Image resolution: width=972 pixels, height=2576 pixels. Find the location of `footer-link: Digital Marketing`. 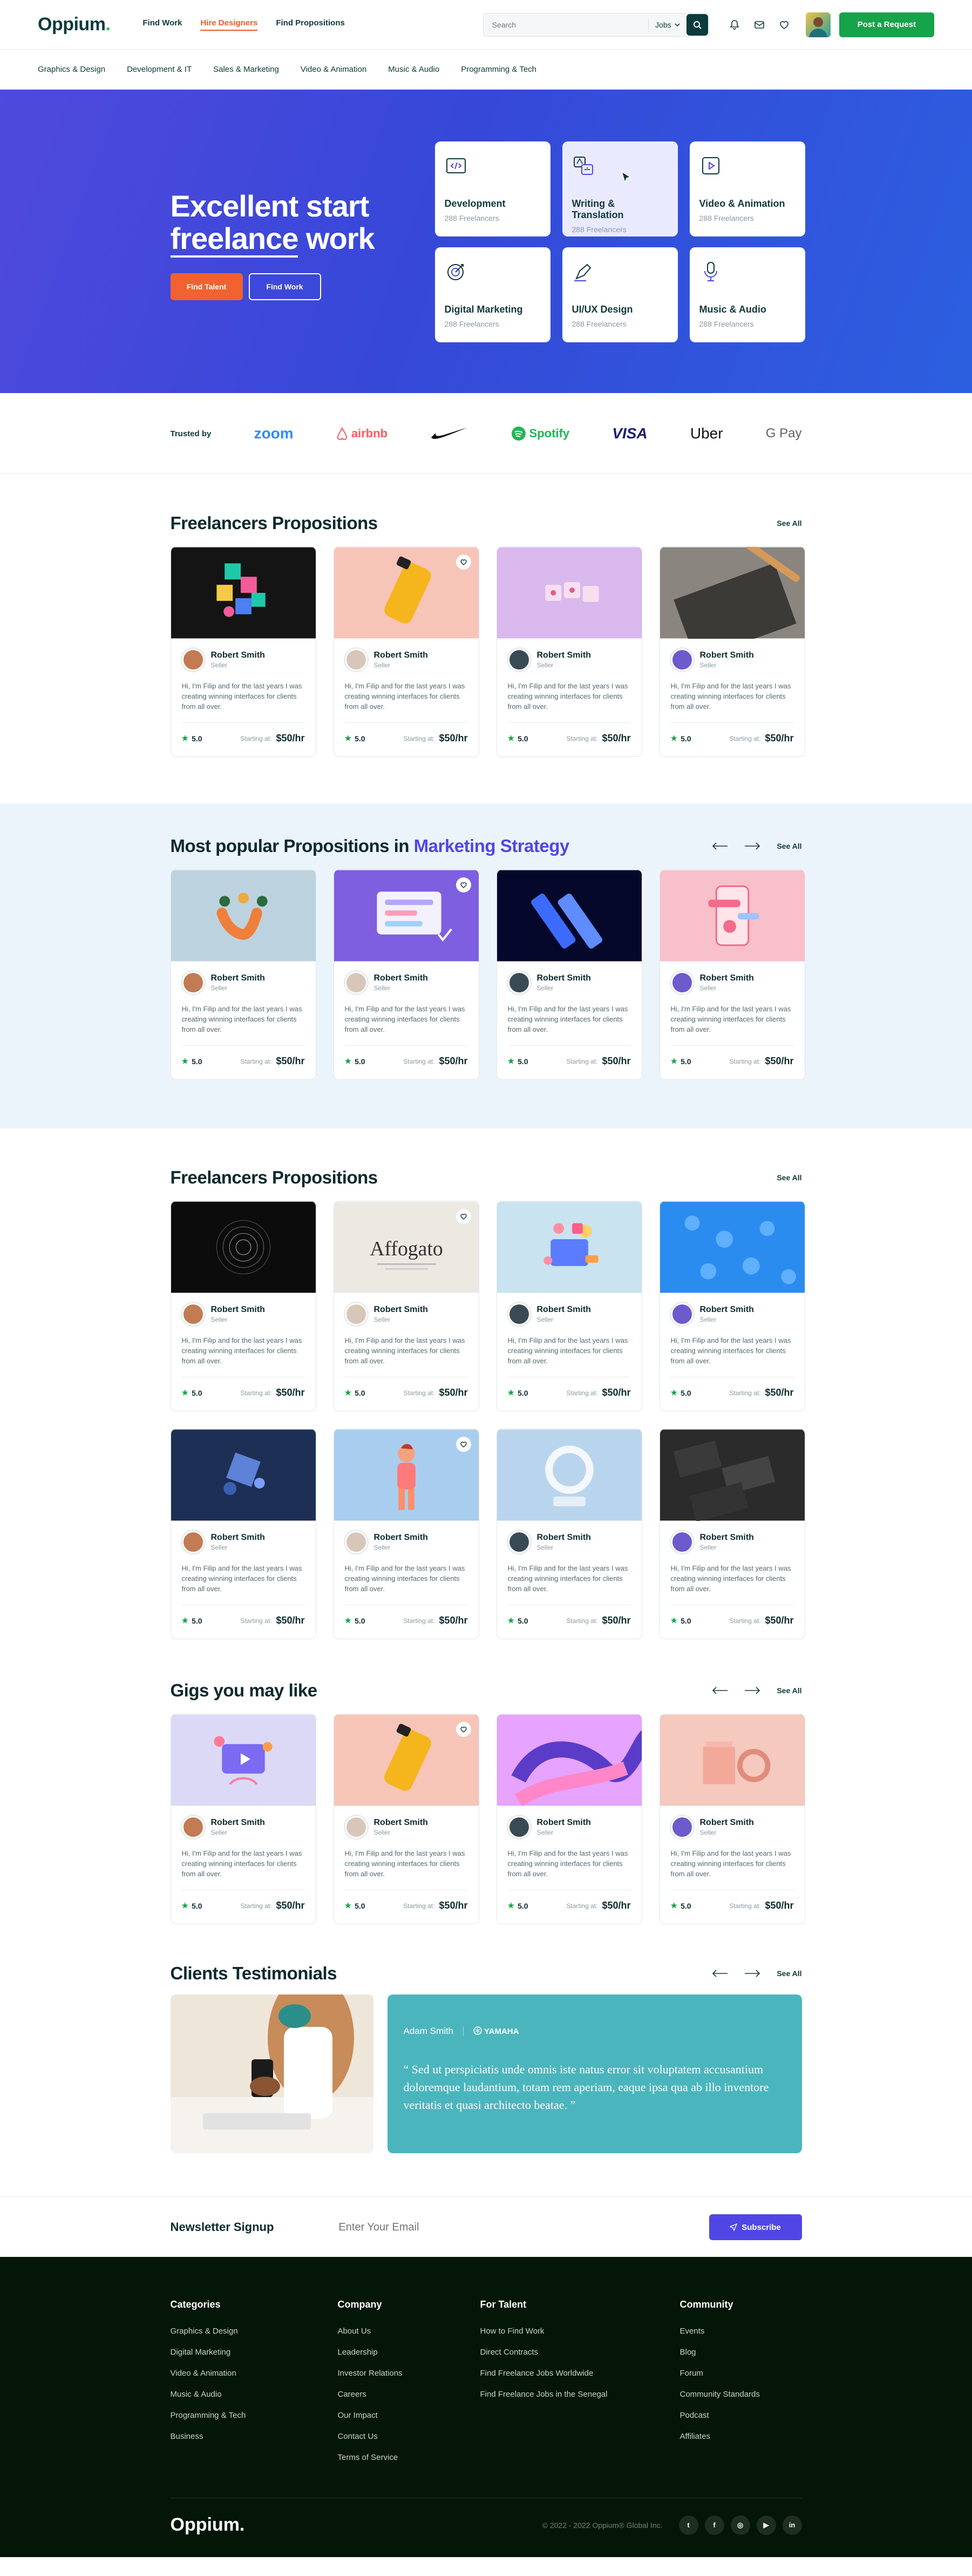

footer-link: Digital Marketing is located at coordinates (254, 2352).